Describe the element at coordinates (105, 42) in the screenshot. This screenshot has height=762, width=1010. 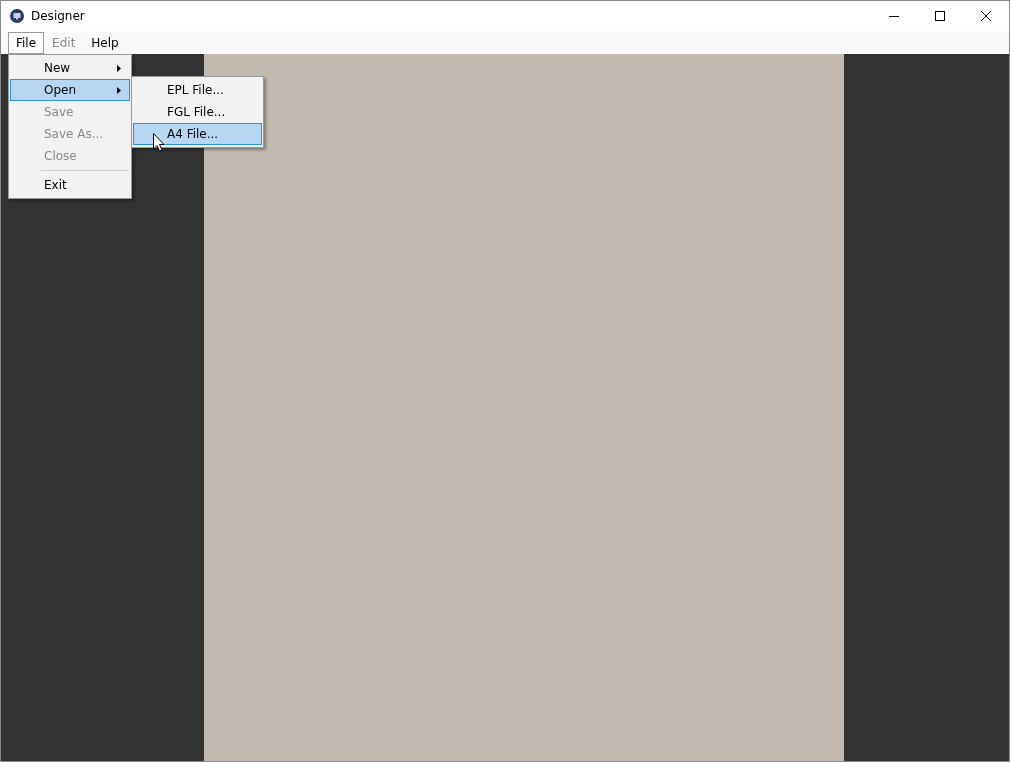
I see `menu-item: Help` at that location.